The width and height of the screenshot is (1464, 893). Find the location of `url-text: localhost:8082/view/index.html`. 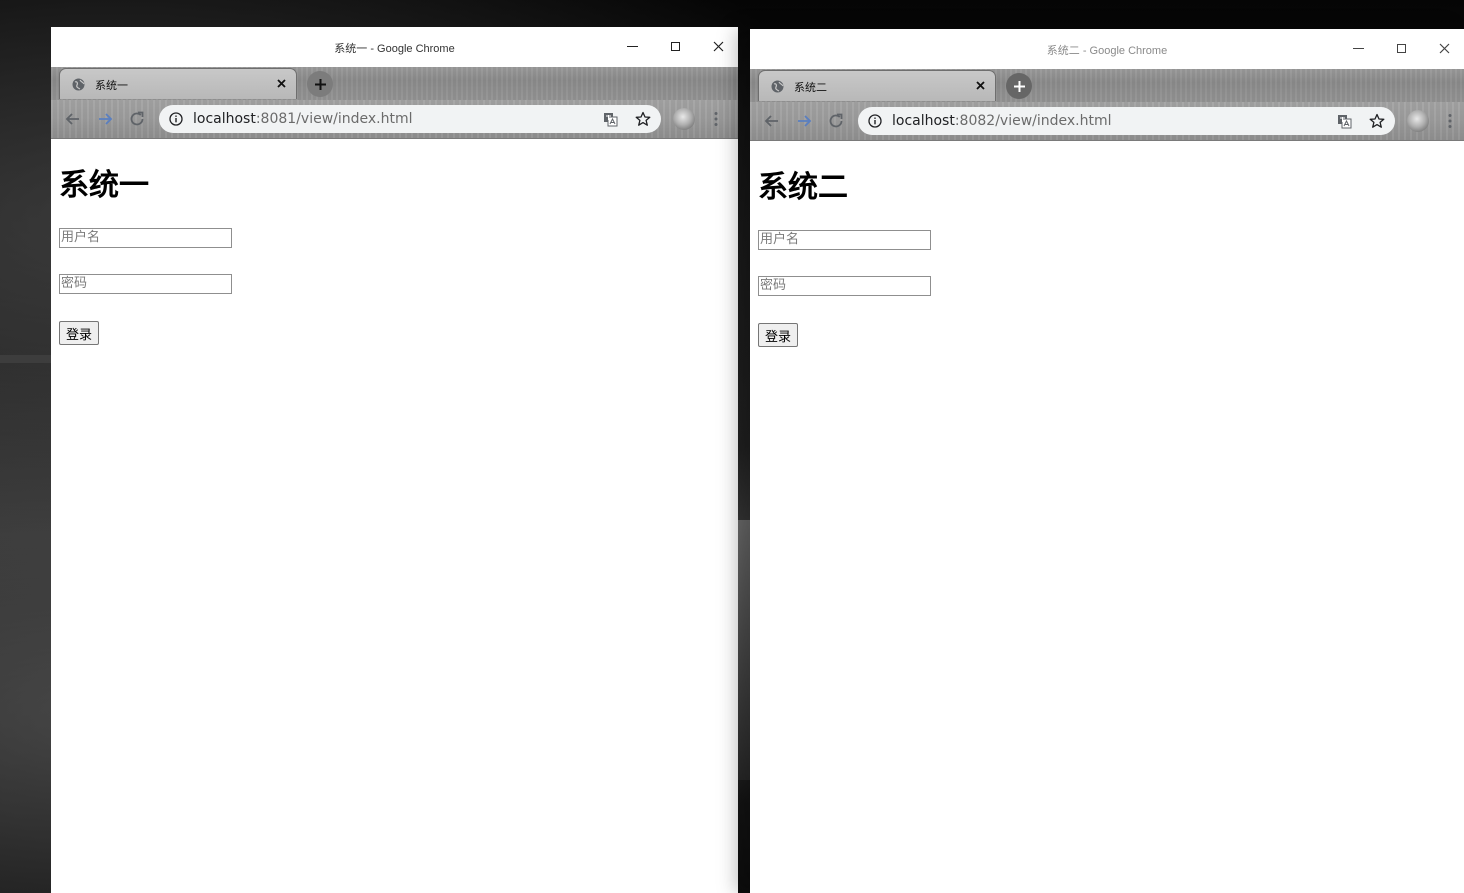

url-text: localhost:8082/view/index.html is located at coordinates (1002, 121).